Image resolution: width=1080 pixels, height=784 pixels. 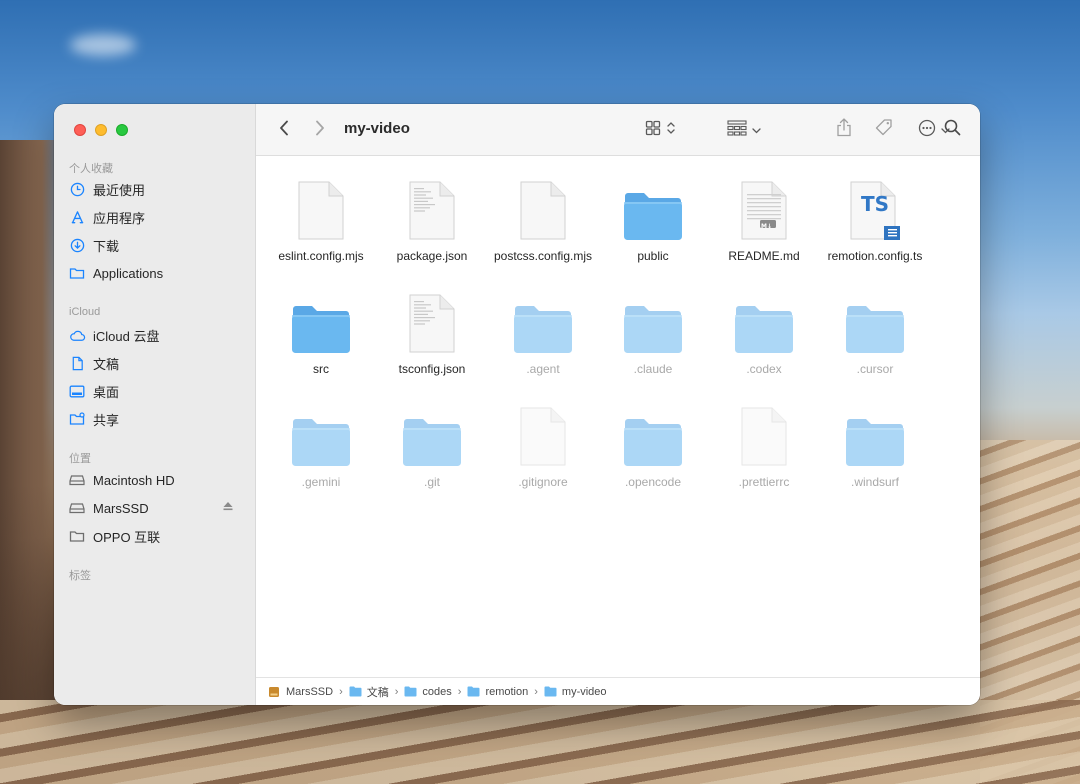 I want to click on file-item: postcss.config.mjs, so click(x=543, y=218).